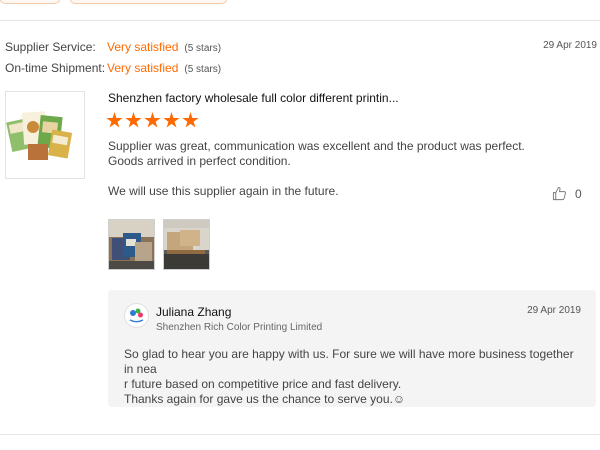  I want to click on reply-date: 29 Apr 2019, so click(554, 310).